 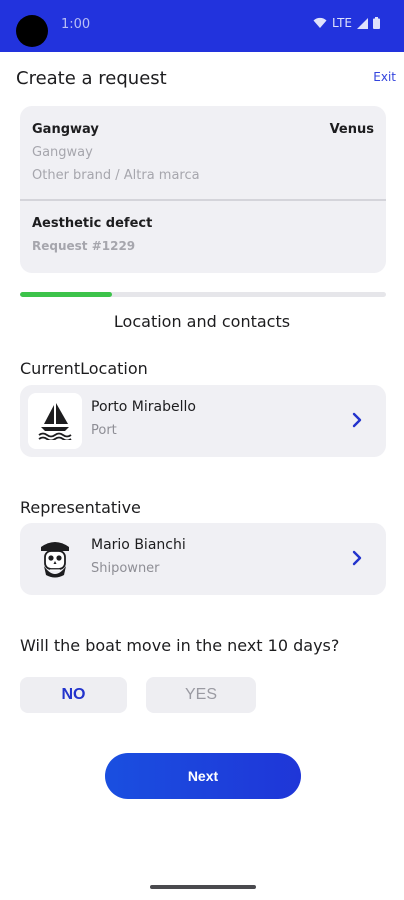 I want to click on location-label: CurrentLocation, so click(x=84, y=368).